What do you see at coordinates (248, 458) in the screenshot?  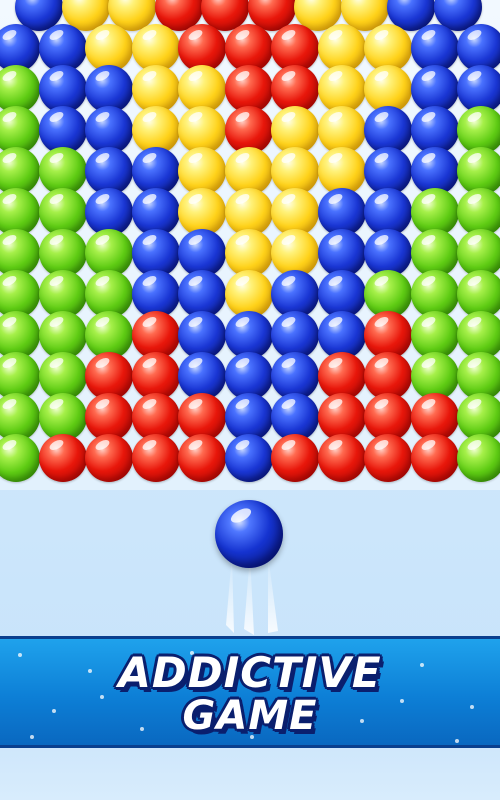 I see `blue-bubble` at bounding box center [248, 458].